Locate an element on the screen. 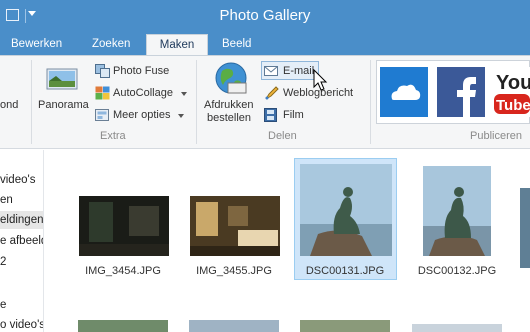  youtube-icon: You Tube is located at coordinates (512, 92).